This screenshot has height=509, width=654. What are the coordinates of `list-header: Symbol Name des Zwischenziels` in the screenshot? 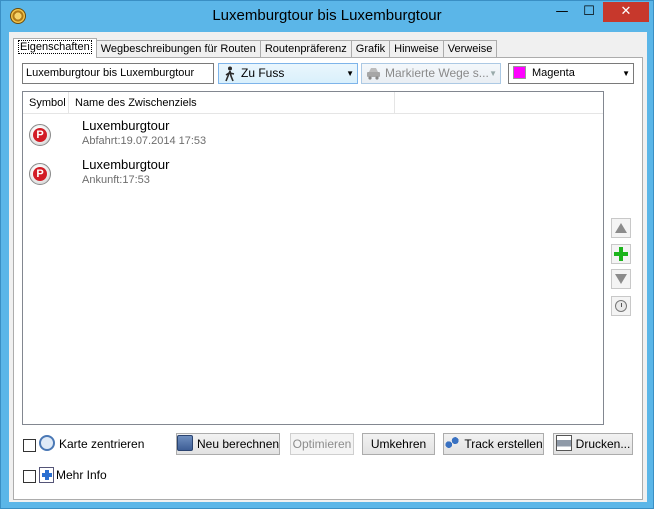 It's located at (313, 103).